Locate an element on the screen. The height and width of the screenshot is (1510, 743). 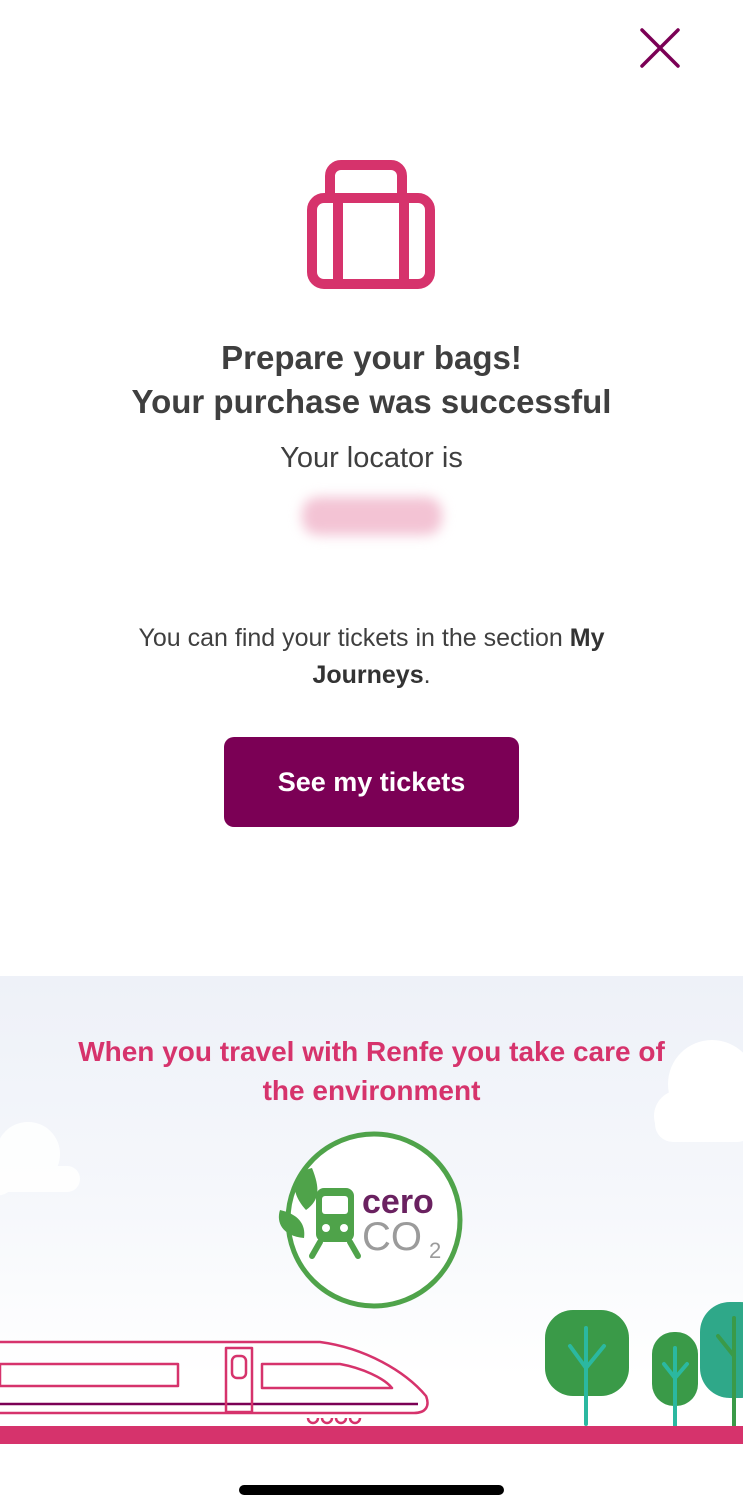
badge-sub: 2 is located at coordinates (435, 1250).